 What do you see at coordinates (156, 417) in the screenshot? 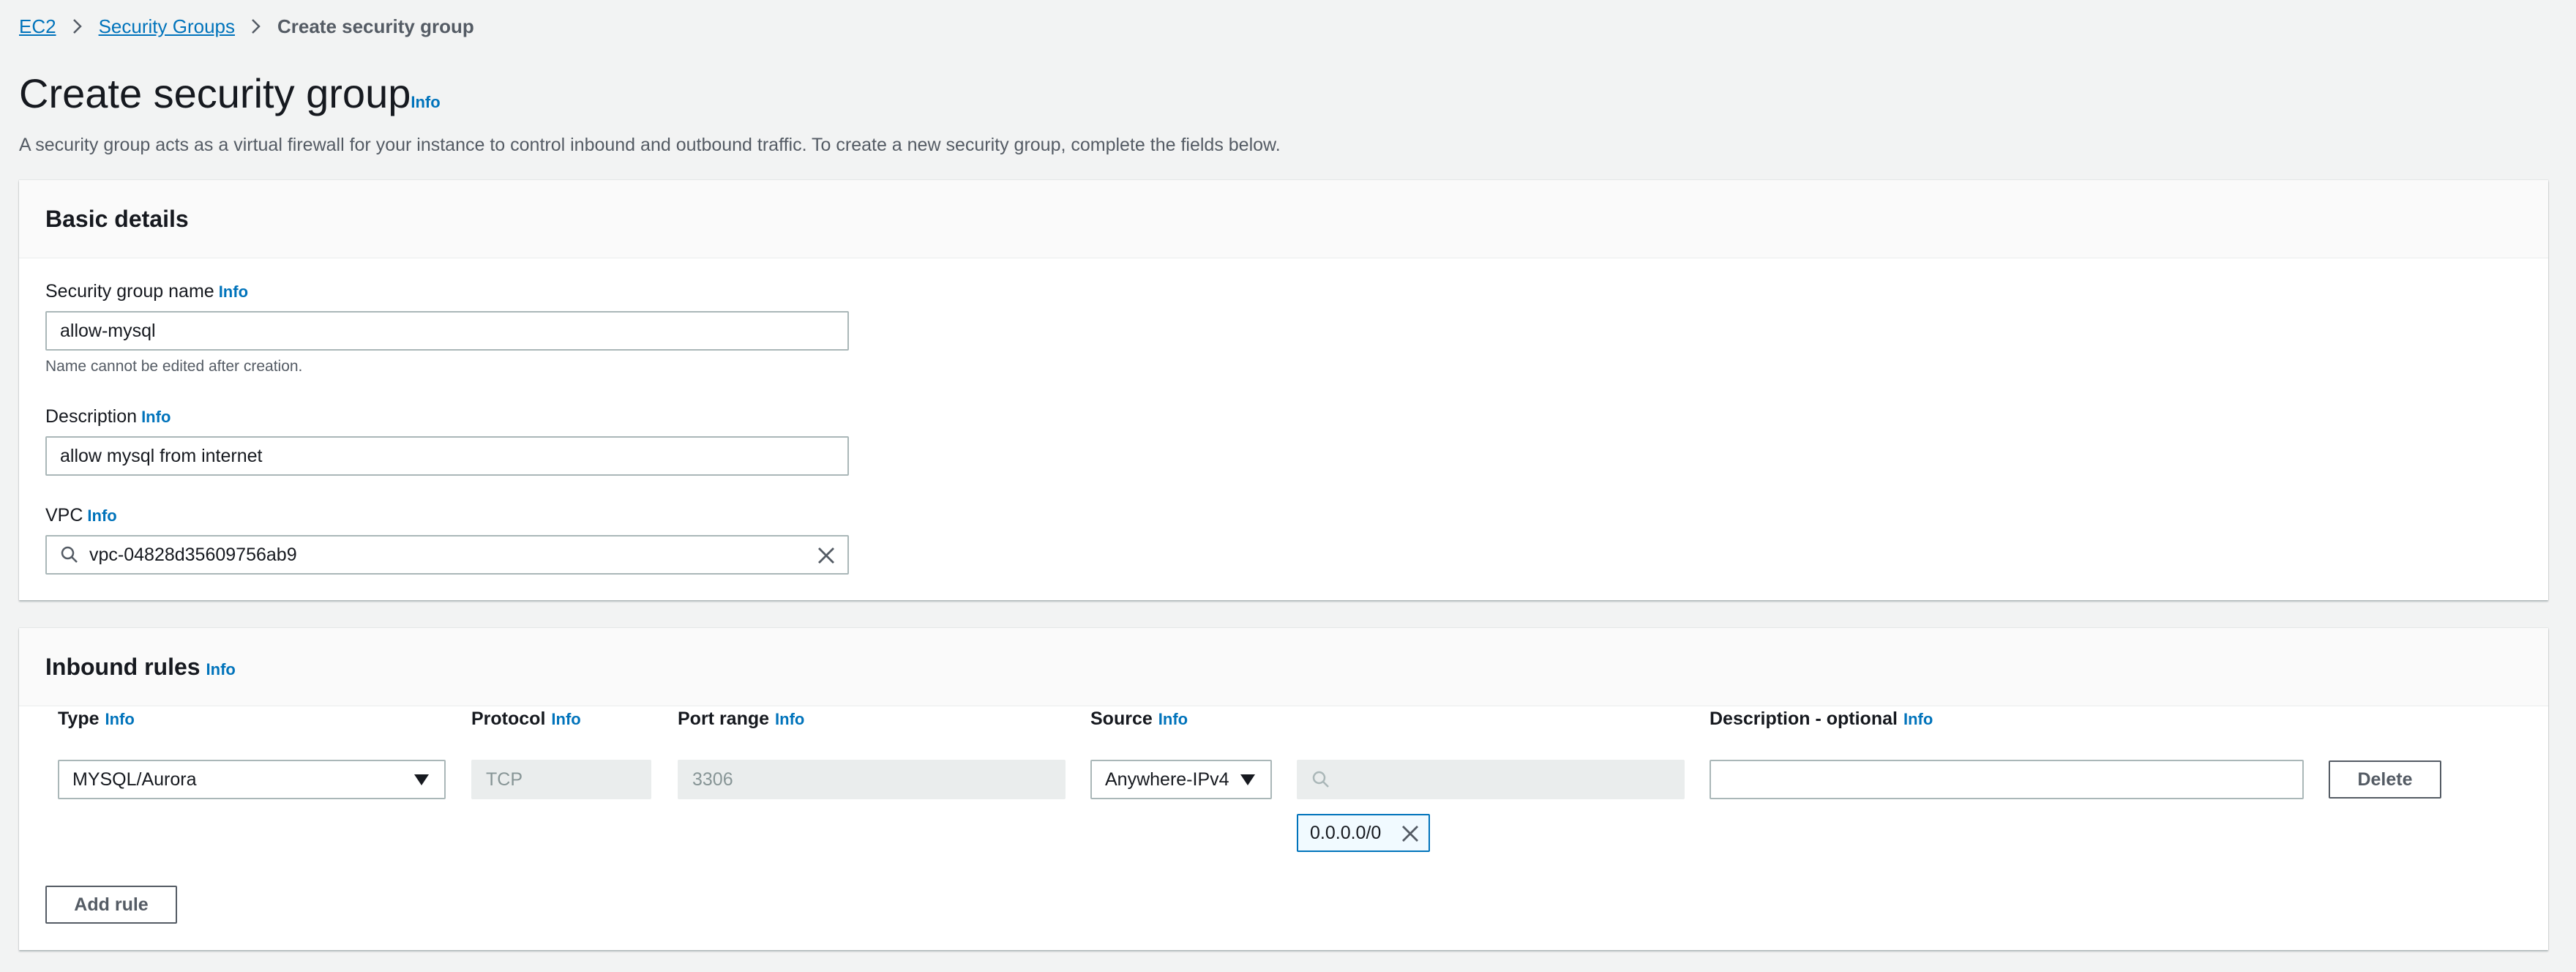
I see `description-info-link: Info` at bounding box center [156, 417].